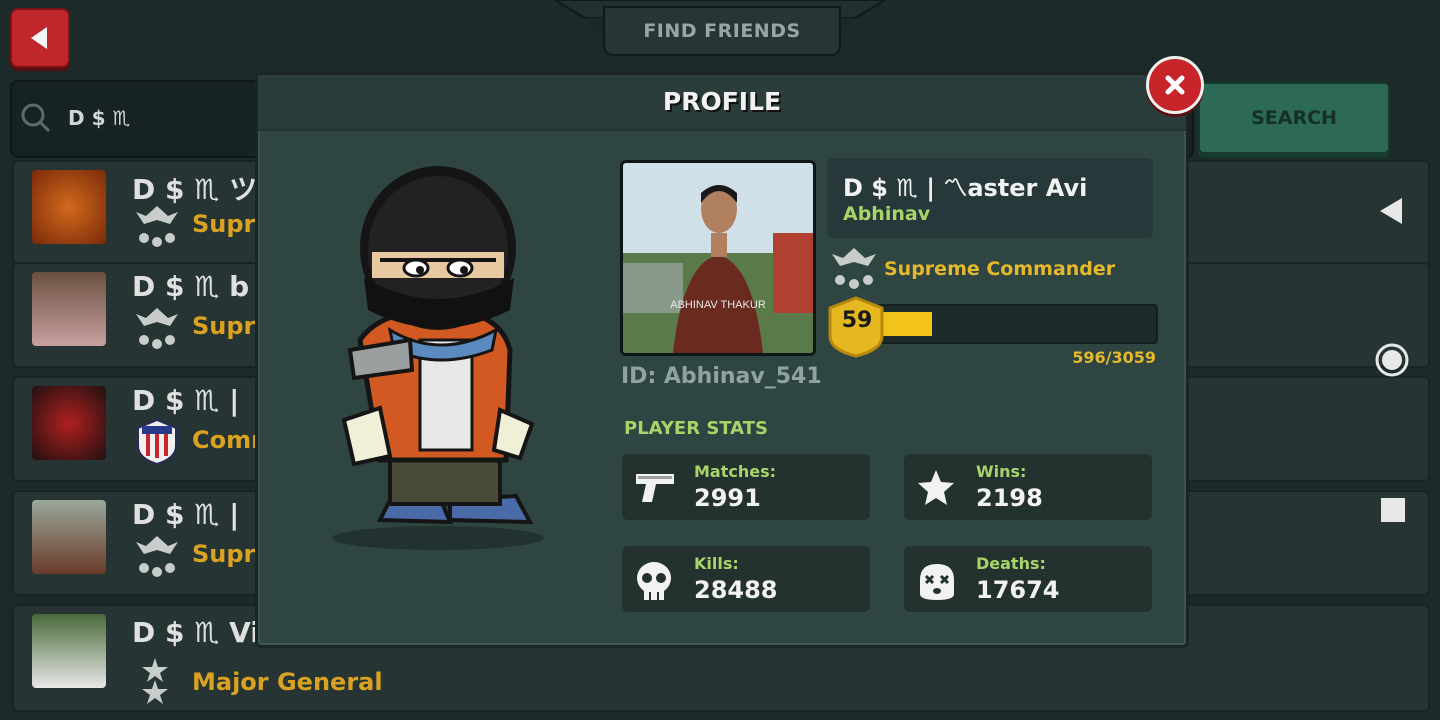 The image size is (1440, 720). I want to click on stat-kills: Kills: 28488, so click(746, 579).